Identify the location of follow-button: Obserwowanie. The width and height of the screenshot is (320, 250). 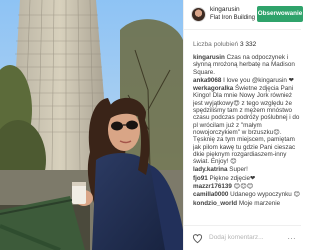
(280, 14).